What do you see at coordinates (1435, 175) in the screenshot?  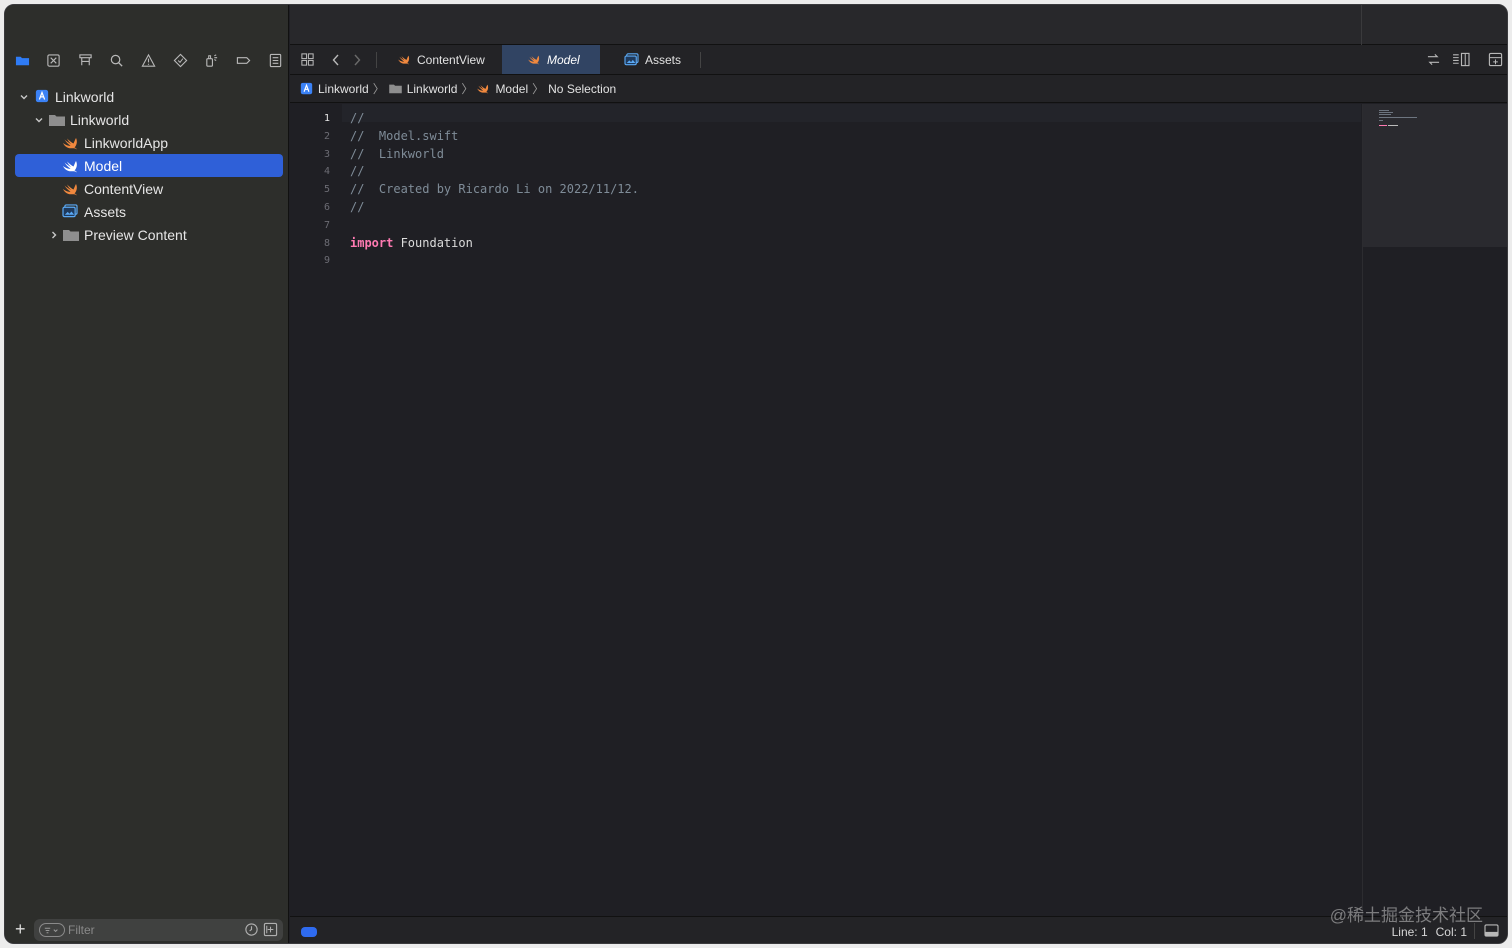 I see `minimap-visible-region` at bounding box center [1435, 175].